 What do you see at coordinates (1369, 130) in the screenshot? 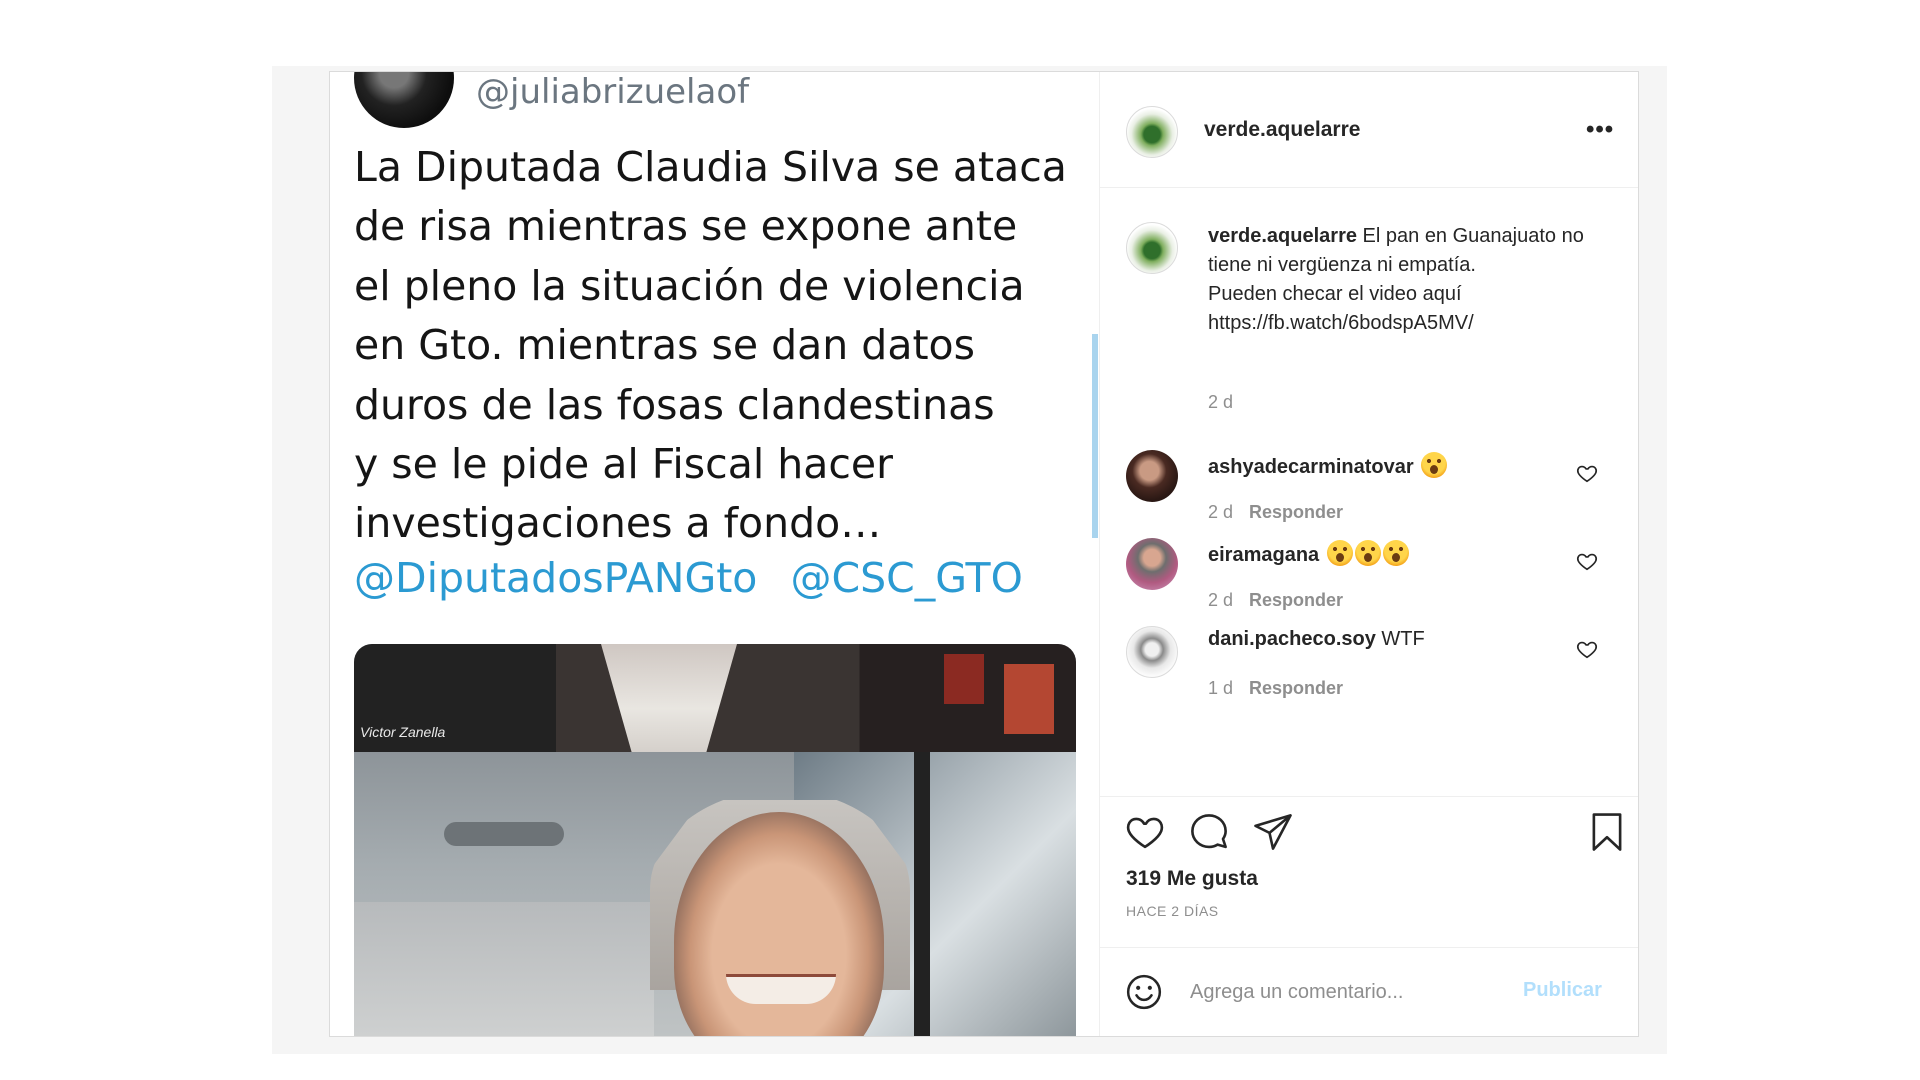
I see `post-header: verde.aquelarre •••` at bounding box center [1369, 130].